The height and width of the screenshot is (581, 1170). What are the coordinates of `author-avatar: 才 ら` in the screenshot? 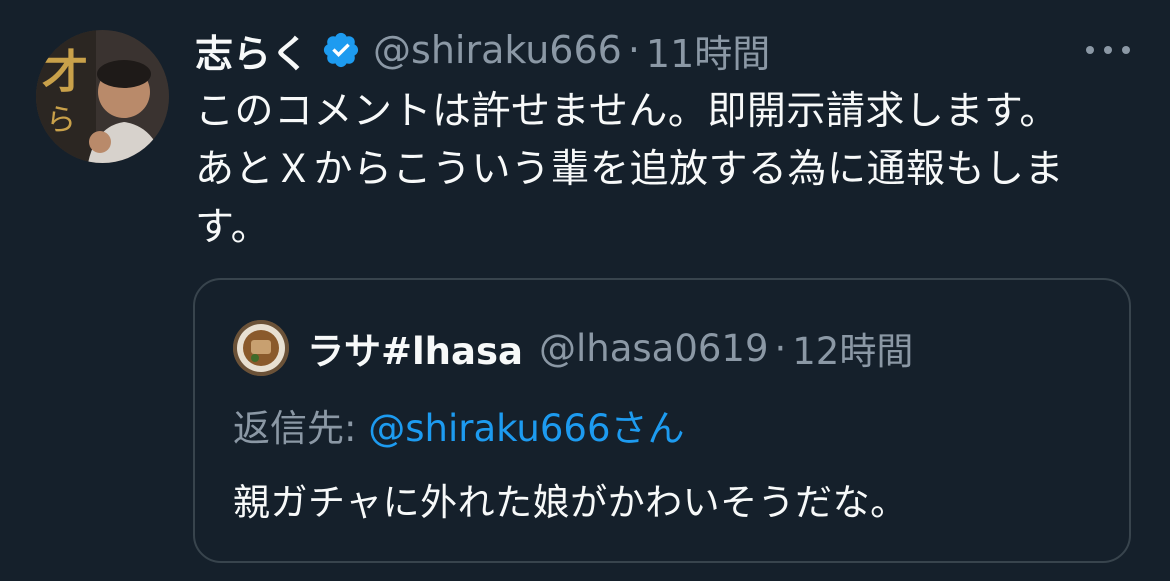 It's located at (102, 96).